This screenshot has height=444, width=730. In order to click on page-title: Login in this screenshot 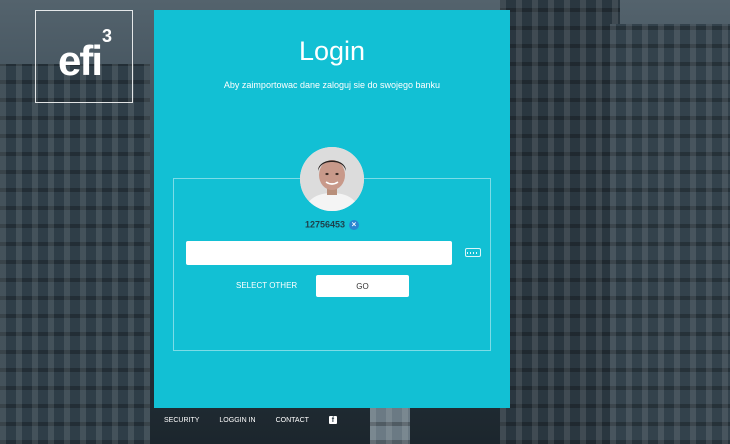, I will do `click(332, 51)`.